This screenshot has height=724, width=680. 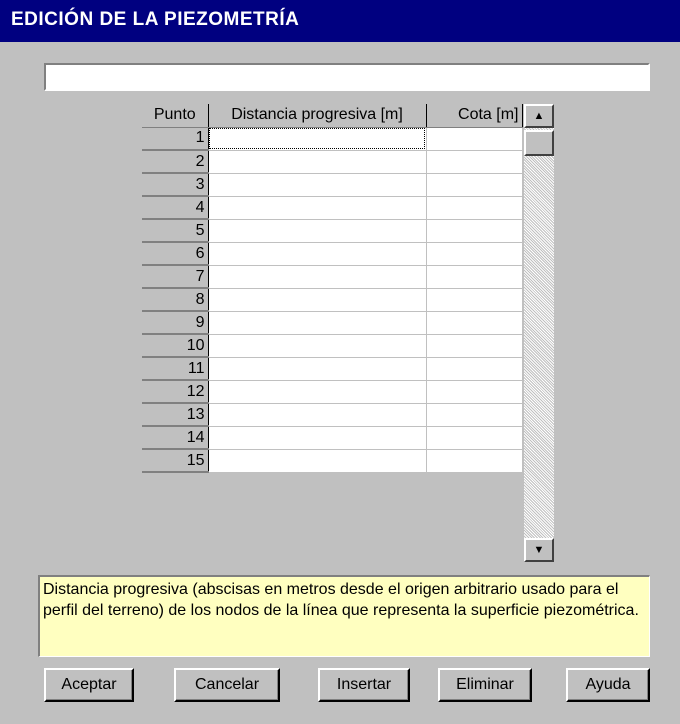 I want to click on scroll-thumb, so click(x=539, y=143).